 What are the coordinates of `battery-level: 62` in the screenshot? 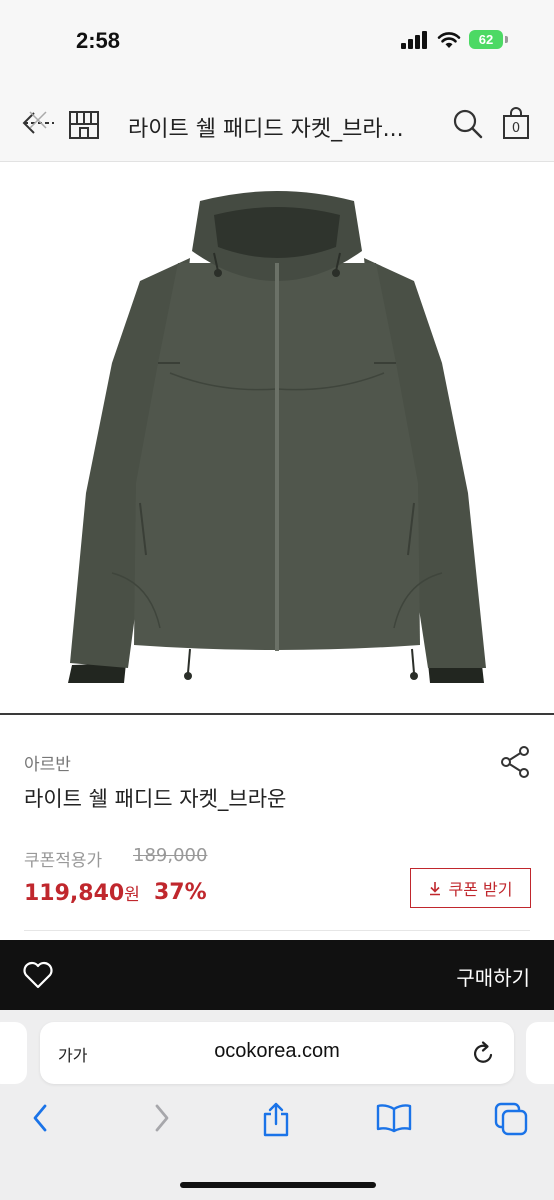 It's located at (486, 39).